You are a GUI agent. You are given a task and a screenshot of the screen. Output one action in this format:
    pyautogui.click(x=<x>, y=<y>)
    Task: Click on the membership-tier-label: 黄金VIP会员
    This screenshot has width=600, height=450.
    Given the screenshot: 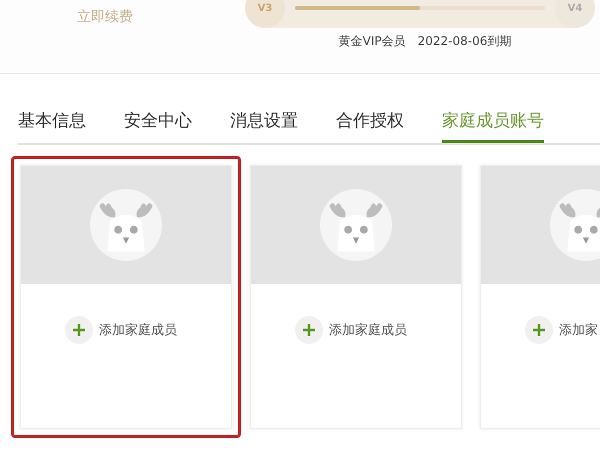 What is the action you would take?
    pyautogui.click(x=372, y=41)
    